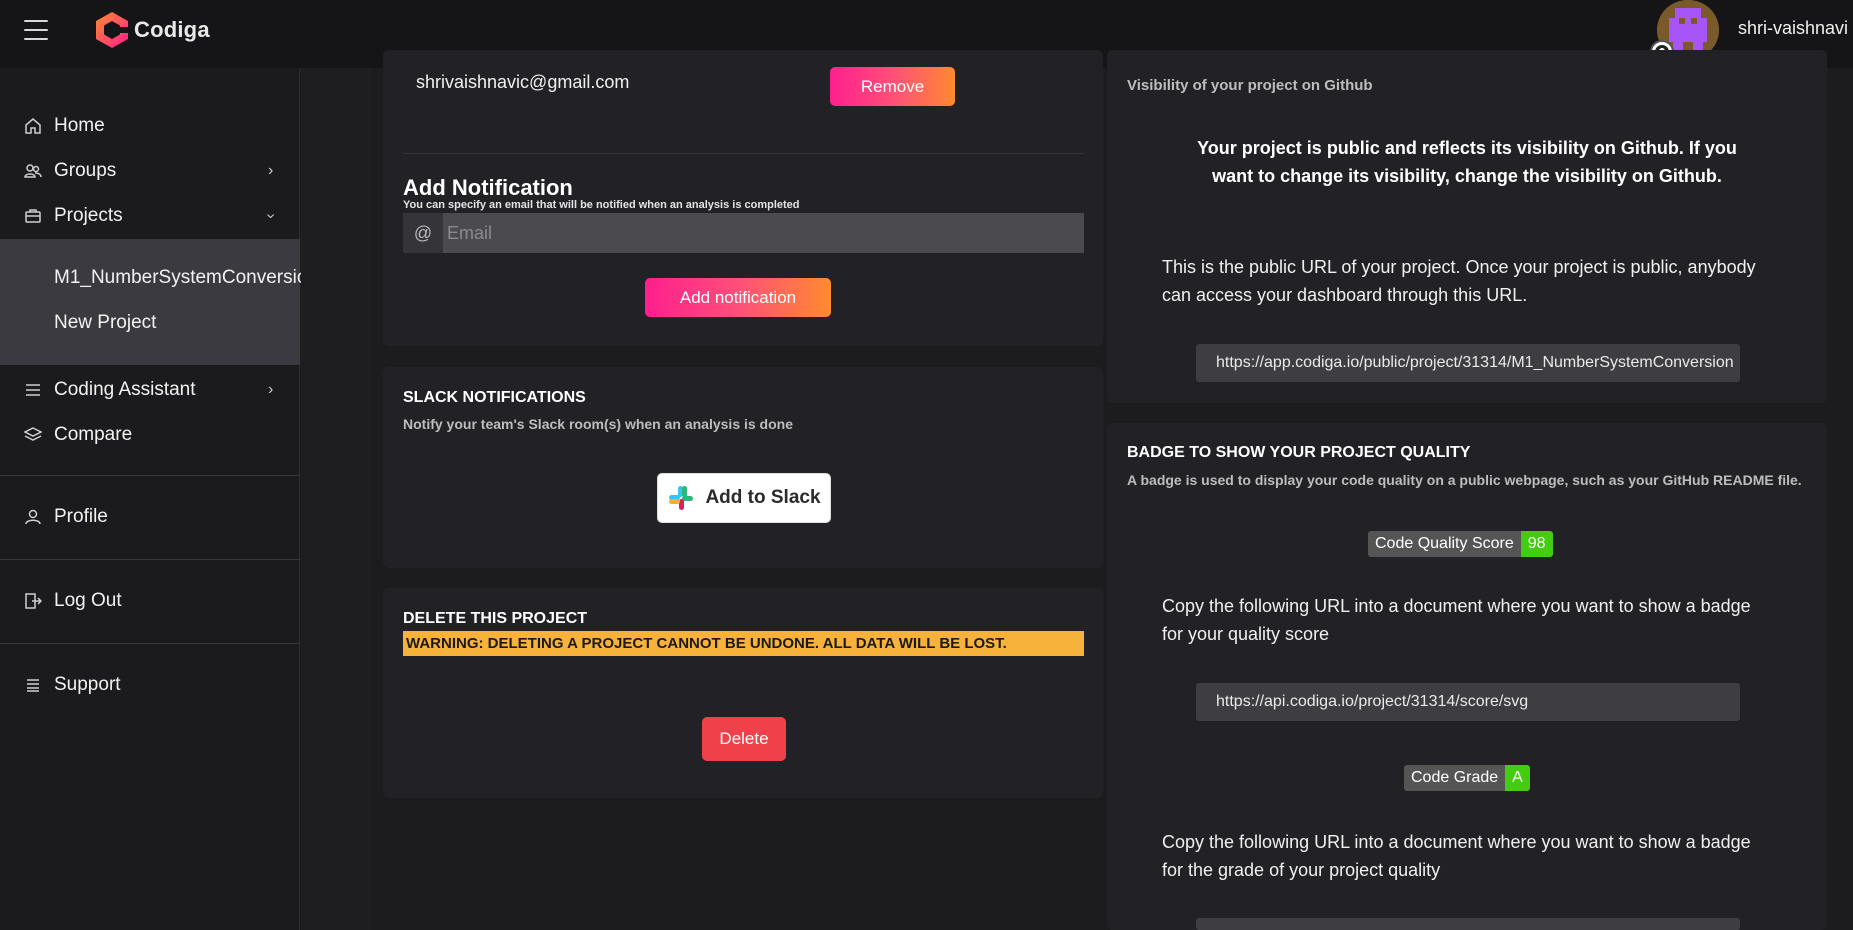  I want to click on logout-icon, so click(33, 601).